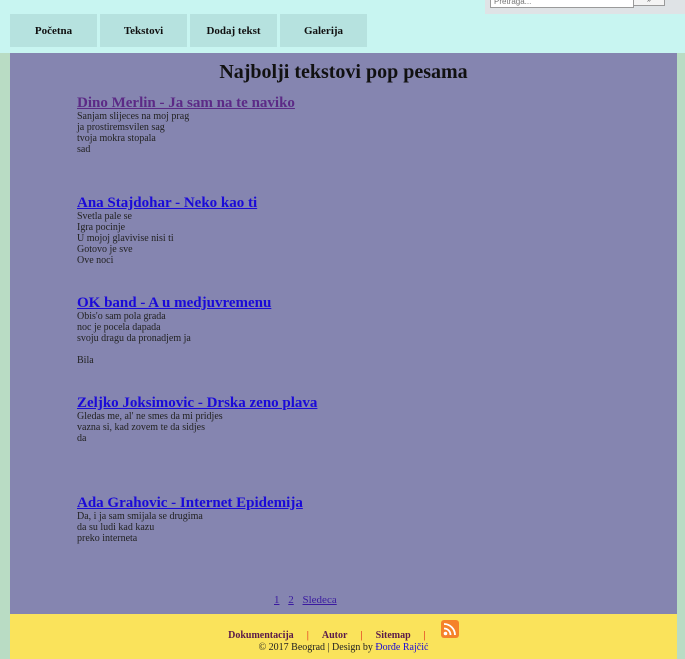 This screenshot has width=685, height=659. Describe the element at coordinates (277, 503) in the screenshot. I see `song-title-link: Ada Grahovic - Internet Epidemija` at that location.